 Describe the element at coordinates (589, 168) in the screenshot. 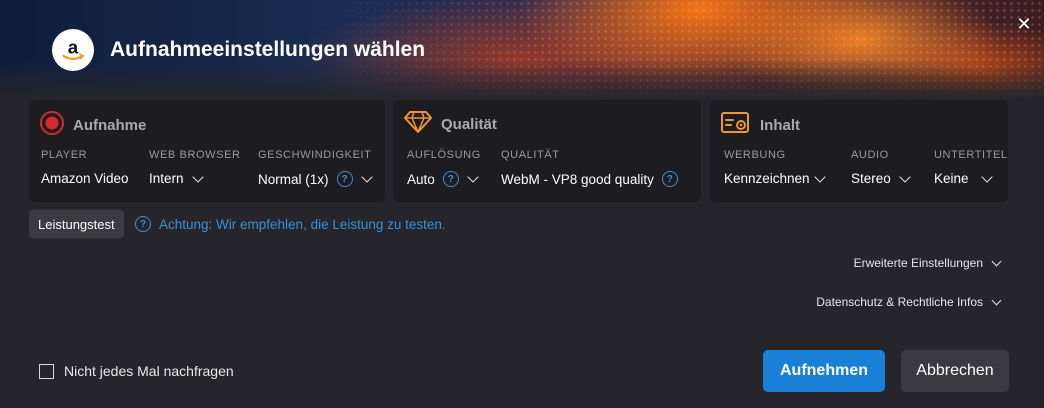

I see `quality-setting: QUALITÄT WebM - VP8 good quality?` at that location.